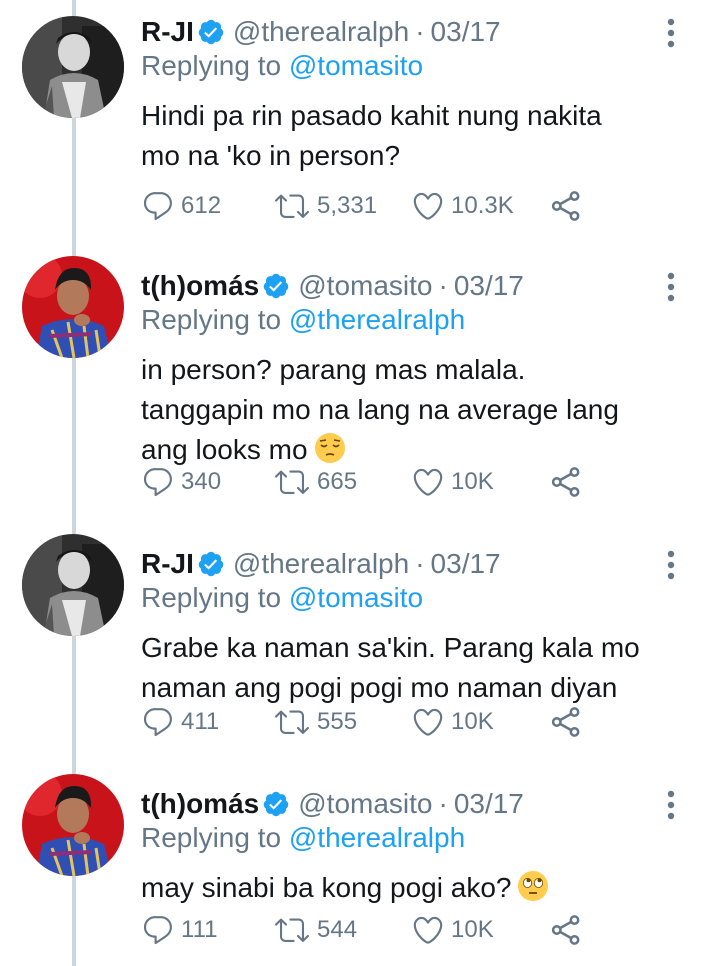  I want to click on retweet-count: 5,331, so click(347, 205).